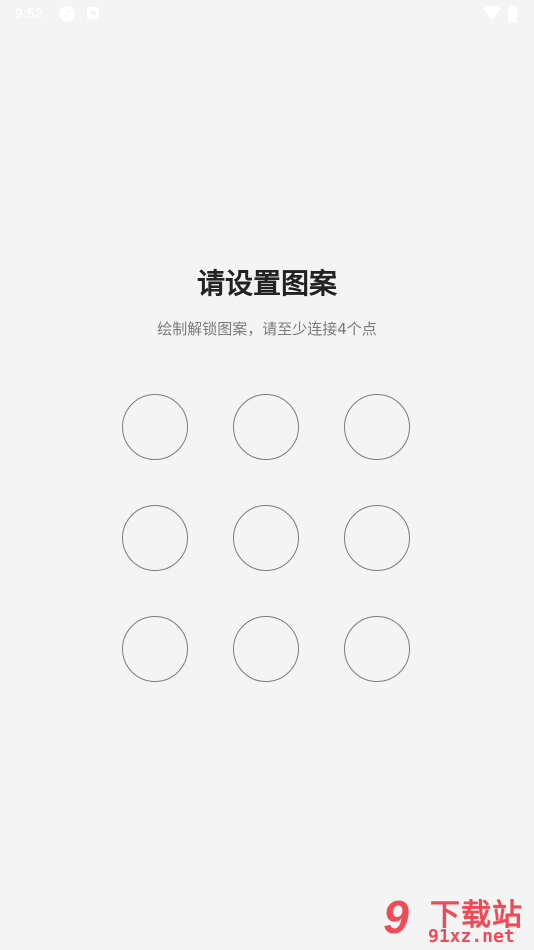 This screenshot has width=534, height=950. Describe the element at coordinates (396, 917) in the screenshot. I see `site-logo: 9` at that location.